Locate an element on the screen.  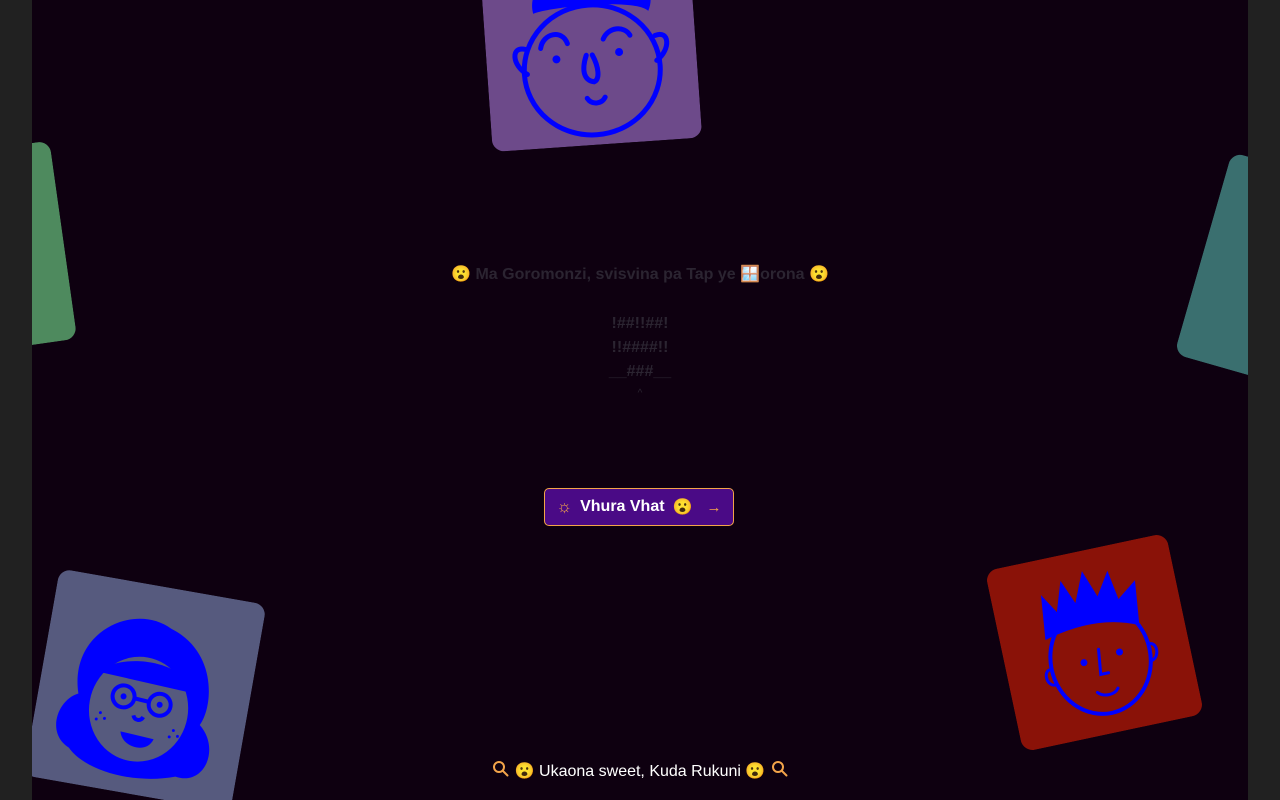
avatar-card-bottom-right is located at coordinates (1094, 642).